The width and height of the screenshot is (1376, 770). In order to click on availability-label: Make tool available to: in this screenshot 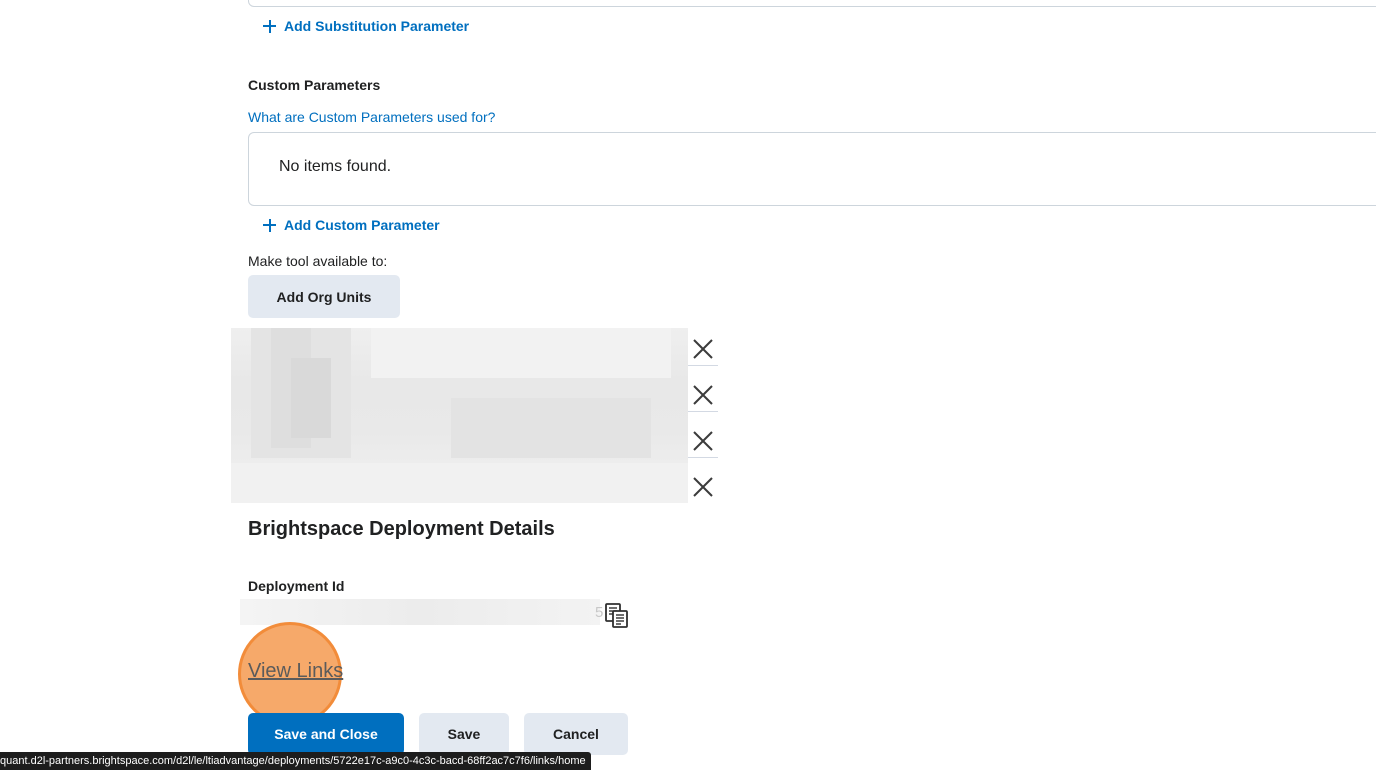, I will do `click(318, 261)`.